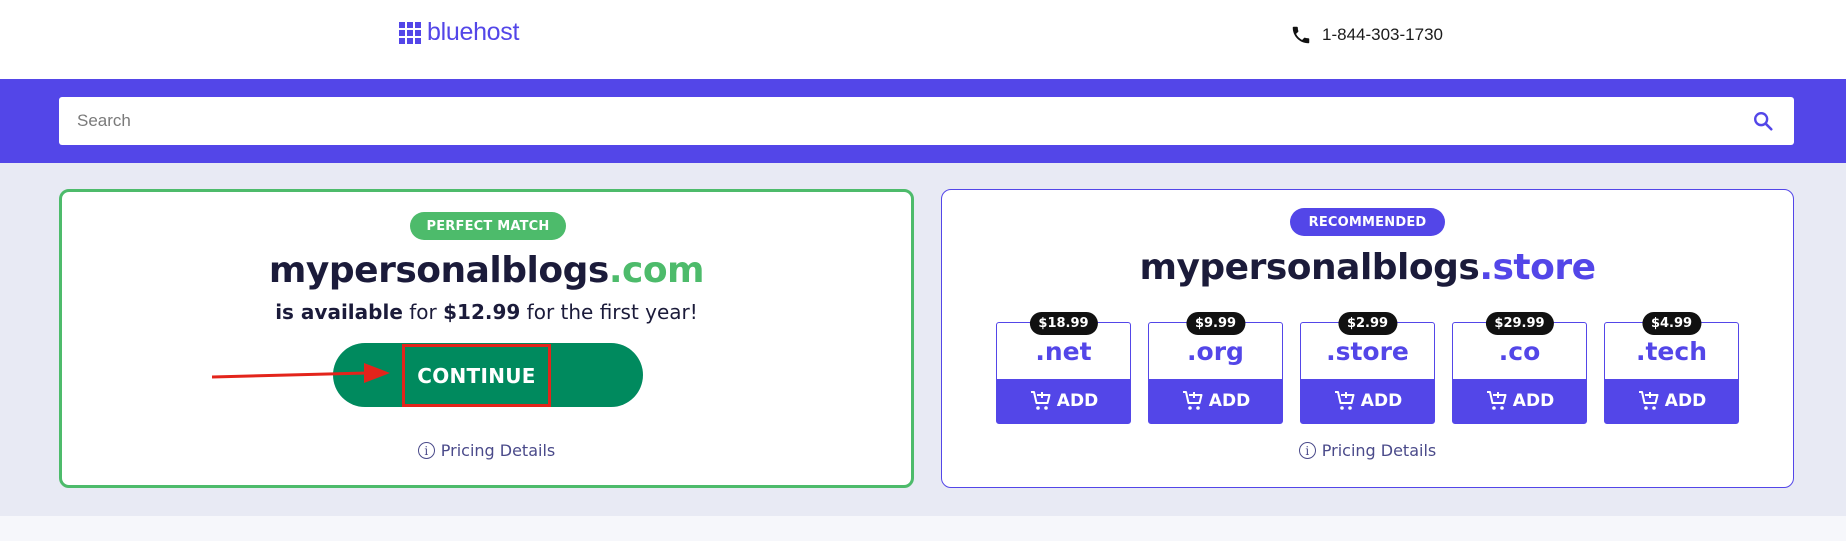  What do you see at coordinates (473, 32) in the screenshot?
I see `logo-text: bluehost` at bounding box center [473, 32].